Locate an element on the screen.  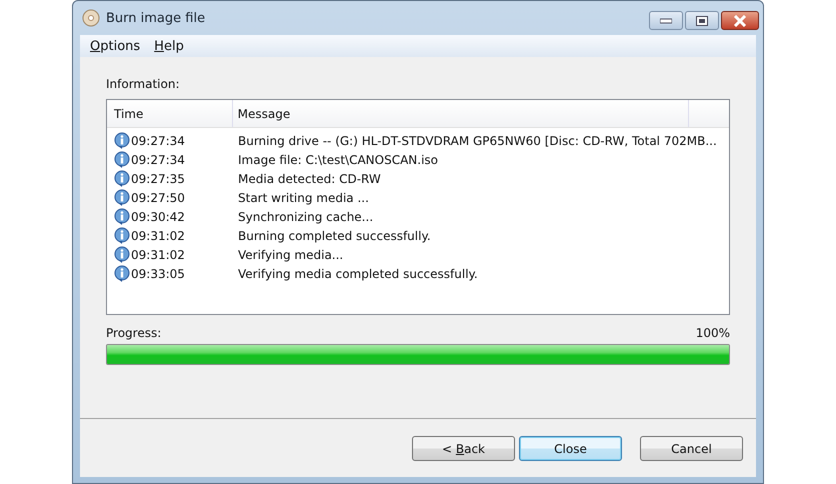
dialog-button: < Back is located at coordinates (463, 448).